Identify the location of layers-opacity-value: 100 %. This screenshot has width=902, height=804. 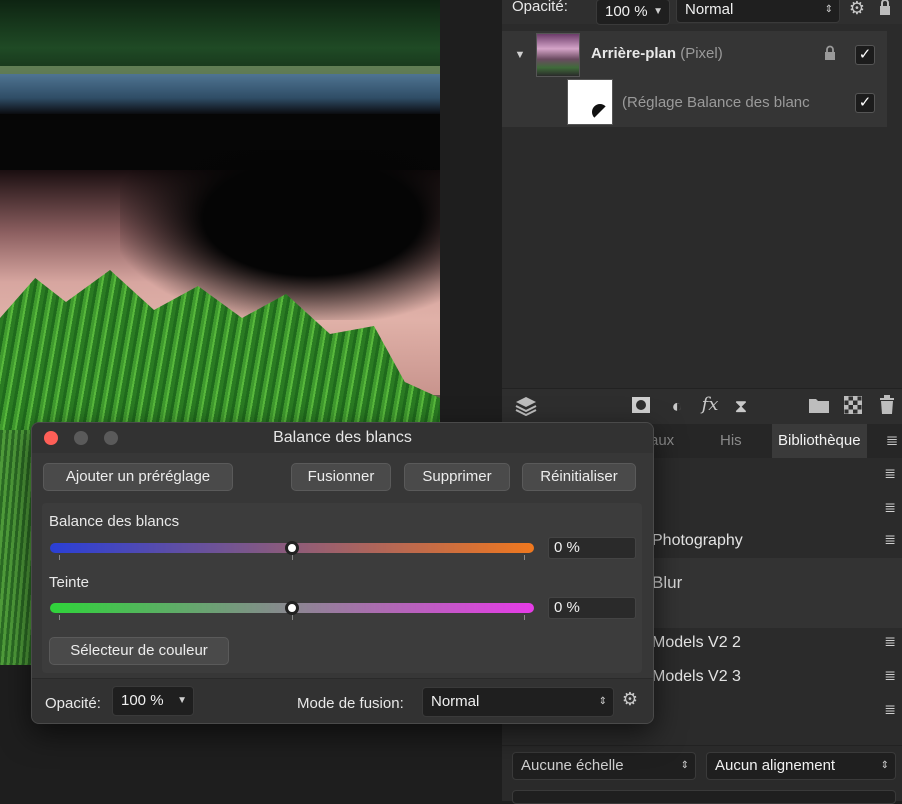
(626, 11).